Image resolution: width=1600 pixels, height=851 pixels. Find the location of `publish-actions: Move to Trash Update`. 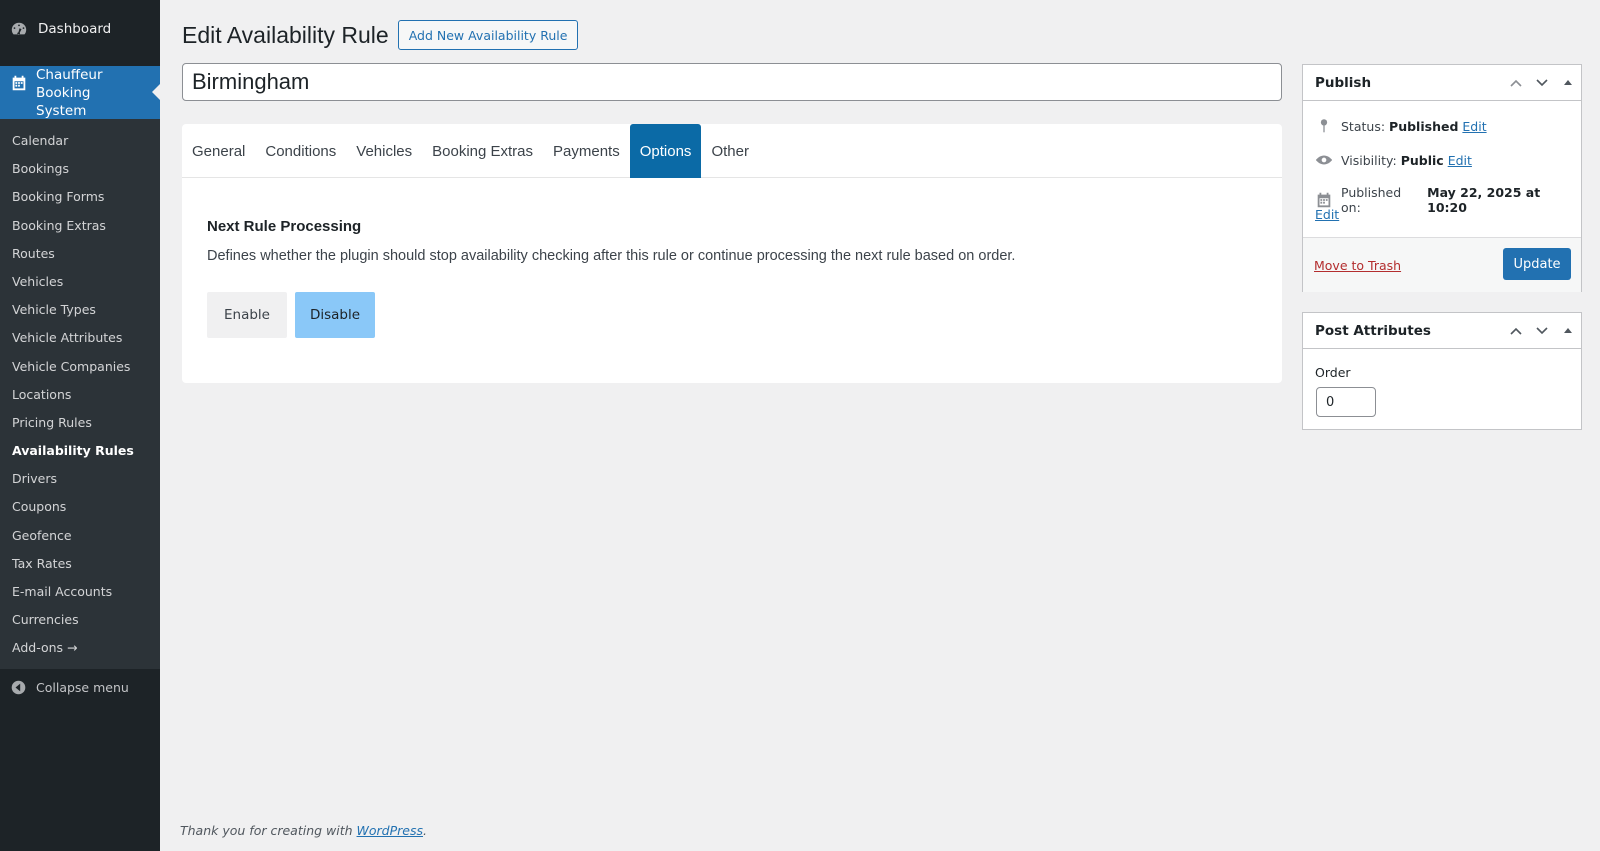

publish-actions: Move to Trash Update is located at coordinates (1442, 264).